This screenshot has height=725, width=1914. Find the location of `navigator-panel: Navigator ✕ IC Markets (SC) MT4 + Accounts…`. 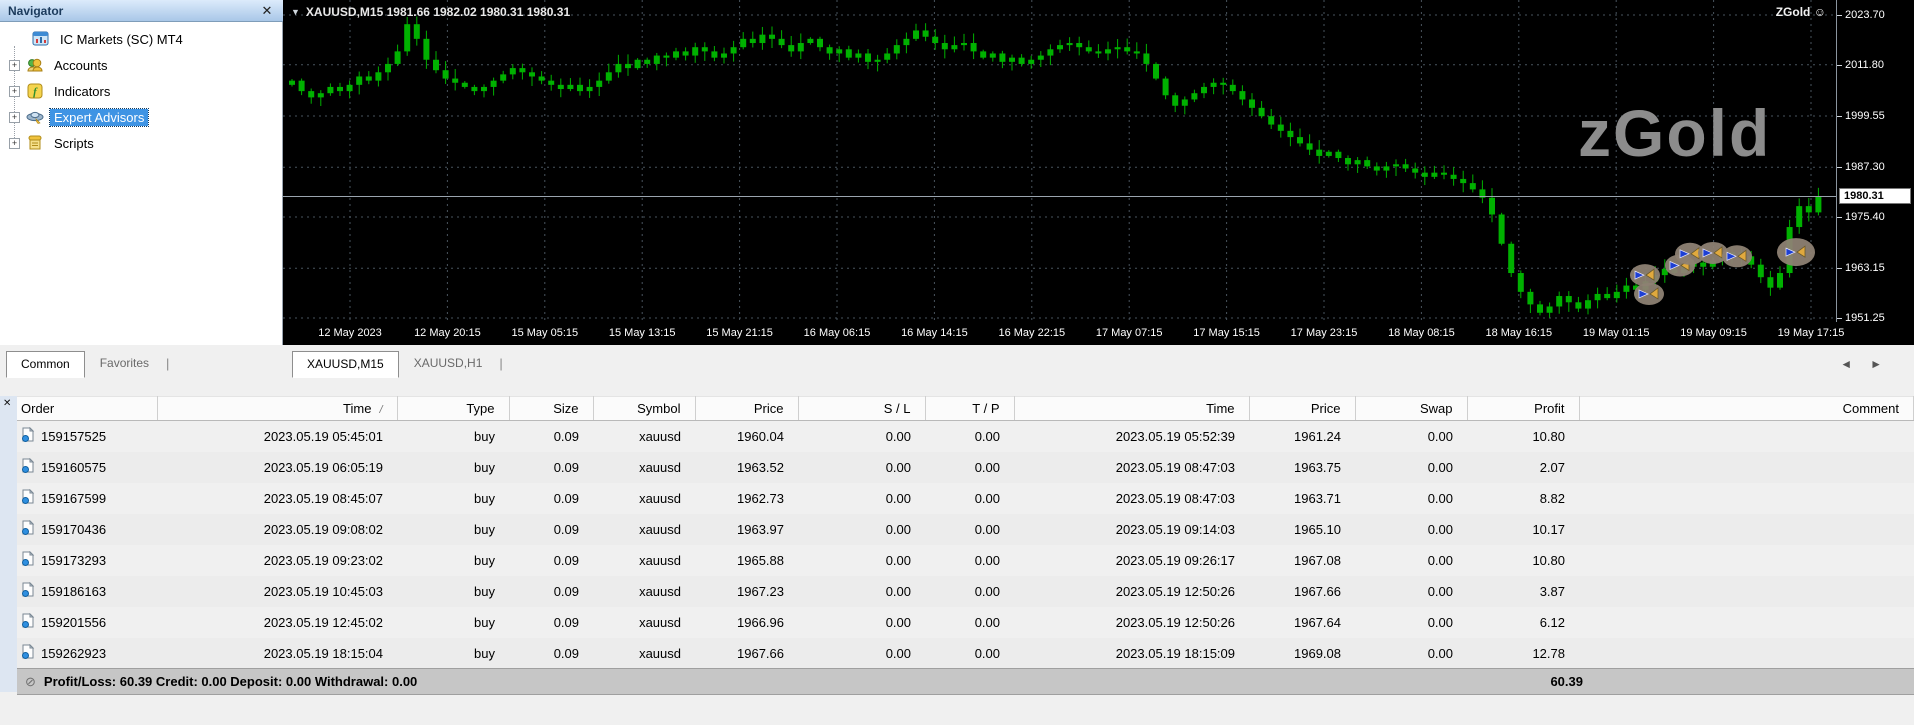

navigator-panel: Navigator ✕ IC Markets (SC) MT4 + Accounts… is located at coordinates (141, 172).